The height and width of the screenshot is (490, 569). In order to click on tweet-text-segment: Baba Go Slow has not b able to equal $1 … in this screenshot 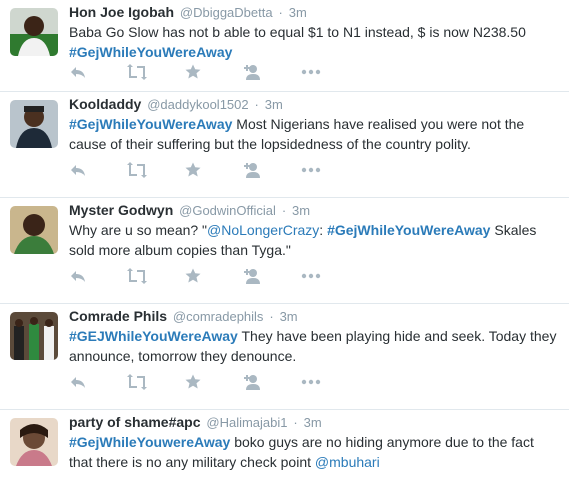, I will do `click(297, 32)`.